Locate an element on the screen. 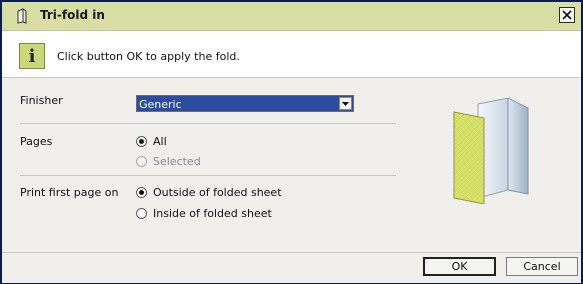 The height and width of the screenshot is (284, 583). ok-button: OK is located at coordinates (459, 266).